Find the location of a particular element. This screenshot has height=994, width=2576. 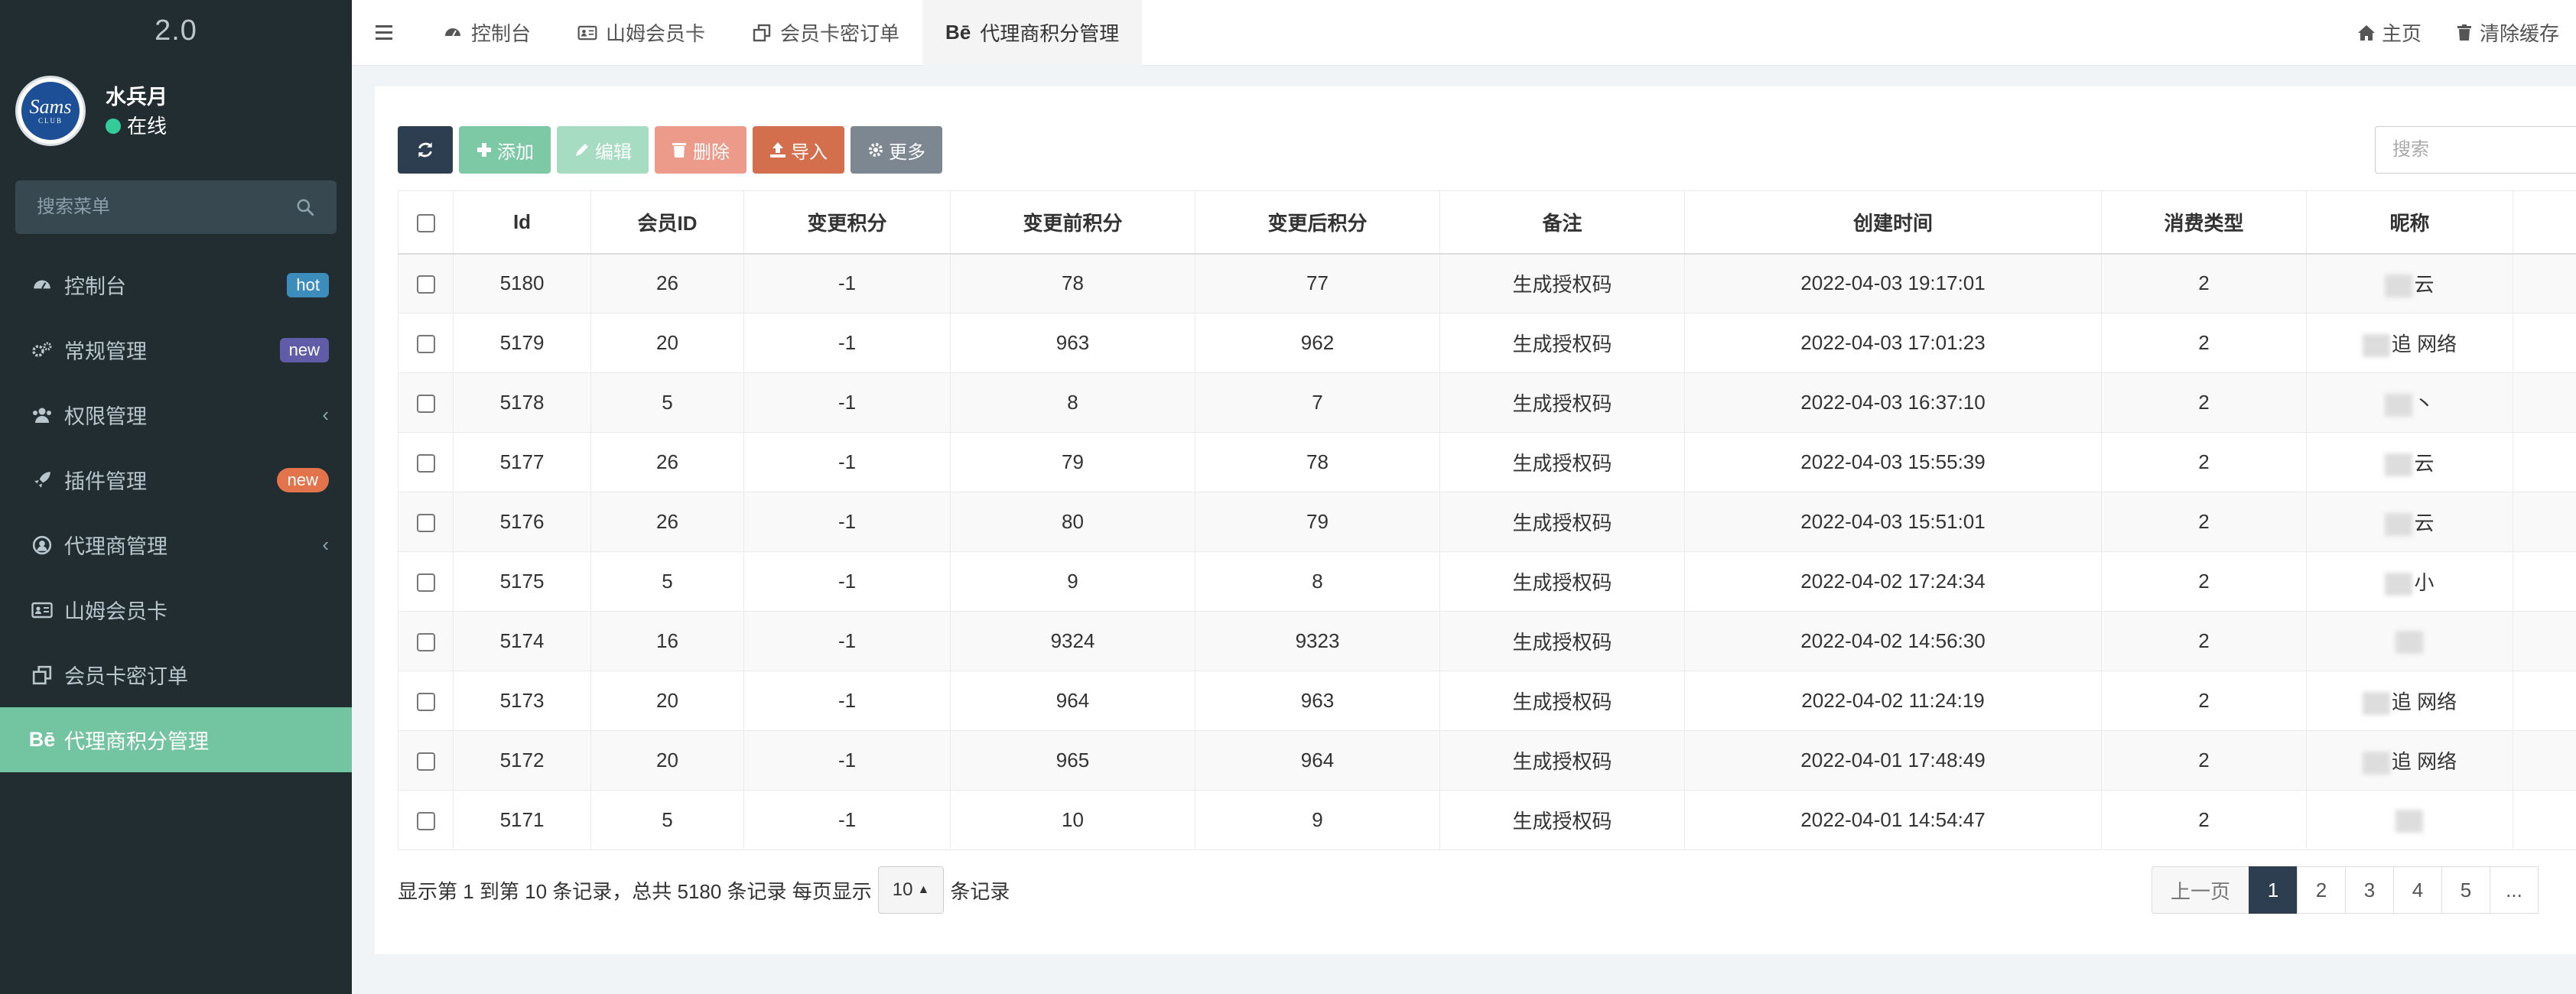

search-icon is located at coordinates (305, 207).